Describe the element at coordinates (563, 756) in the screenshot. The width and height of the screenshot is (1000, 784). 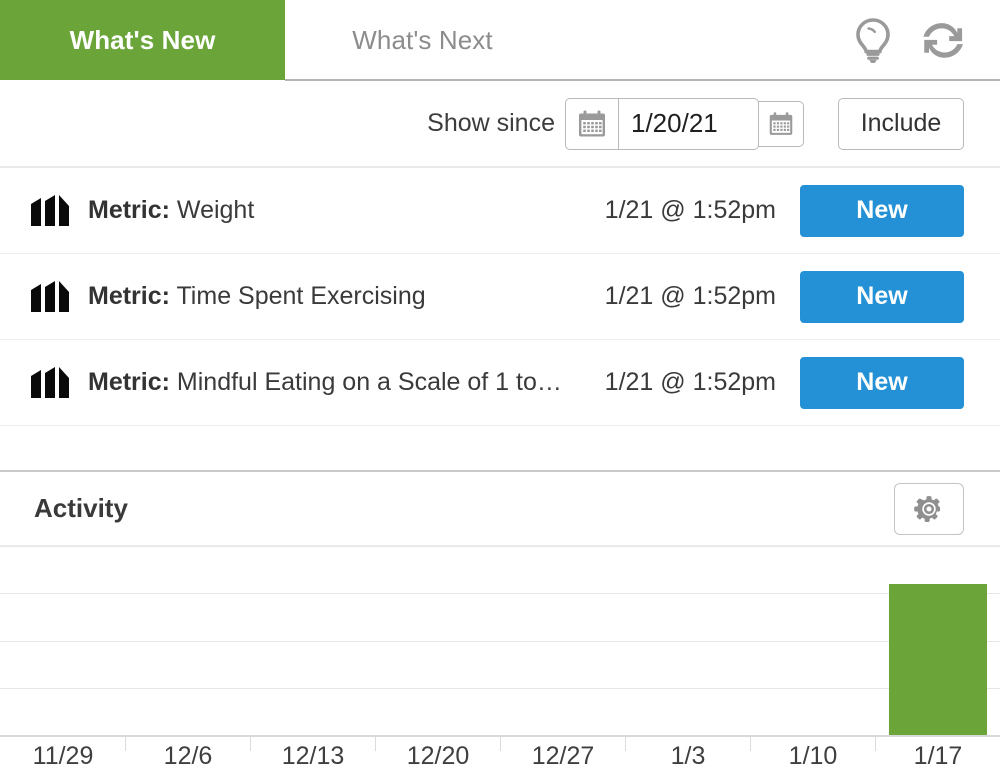
I see `chart-x-label: 12/27` at that location.